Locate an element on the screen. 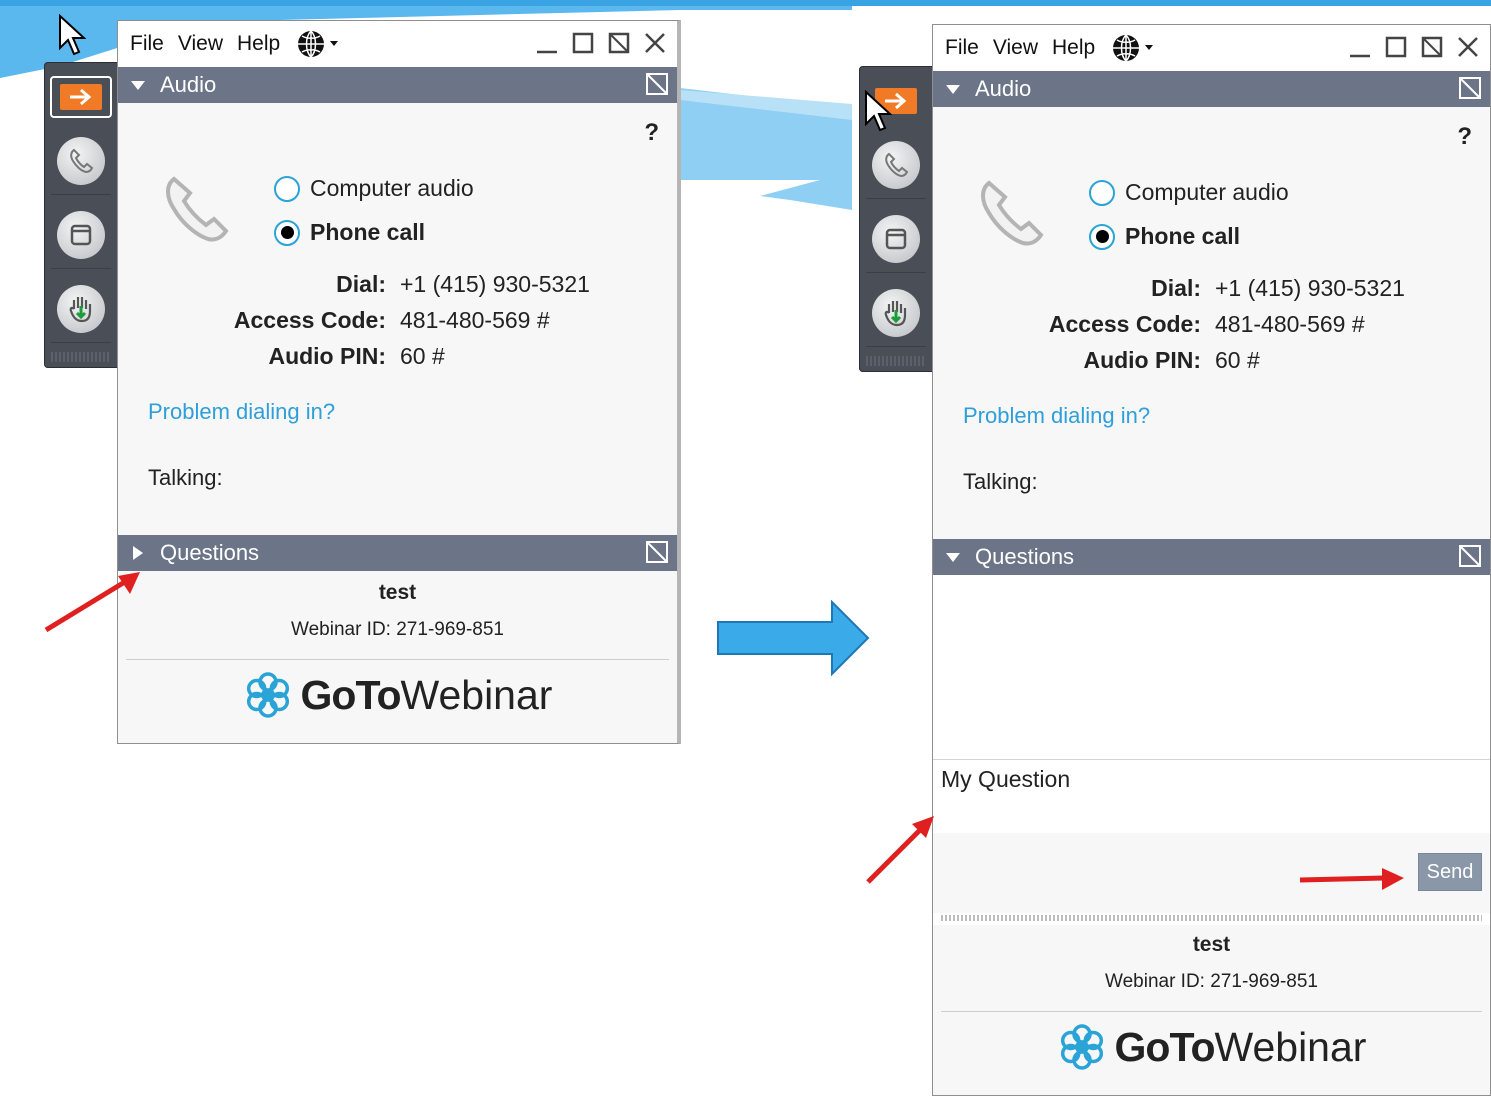  resize-grip is located at coordinates (1211, 918).